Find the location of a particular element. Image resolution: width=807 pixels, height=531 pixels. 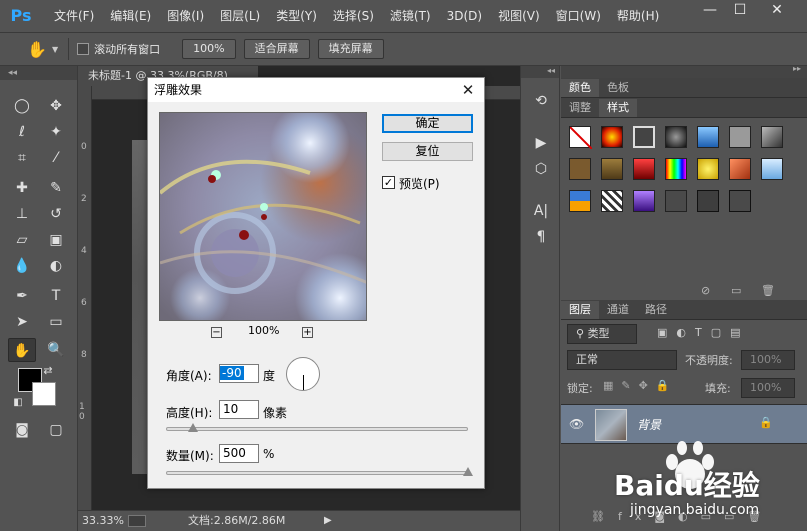

shape-tool-icon: ▭ is located at coordinates (56, 322).